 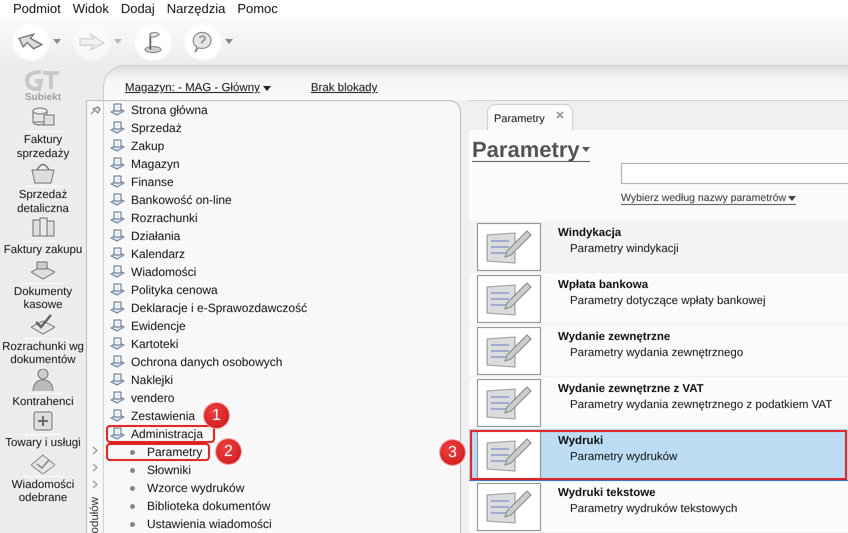 What do you see at coordinates (179, 488) in the screenshot?
I see `tree-item: Wzorce wydruków` at bounding box center [179, 488].